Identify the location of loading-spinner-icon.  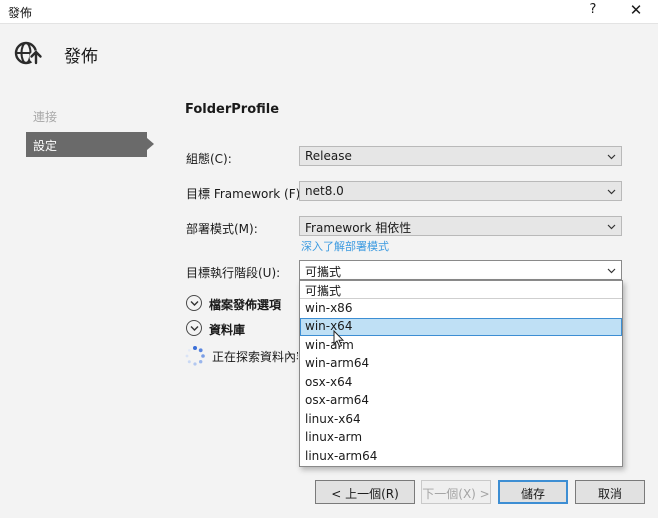
(195, 356).